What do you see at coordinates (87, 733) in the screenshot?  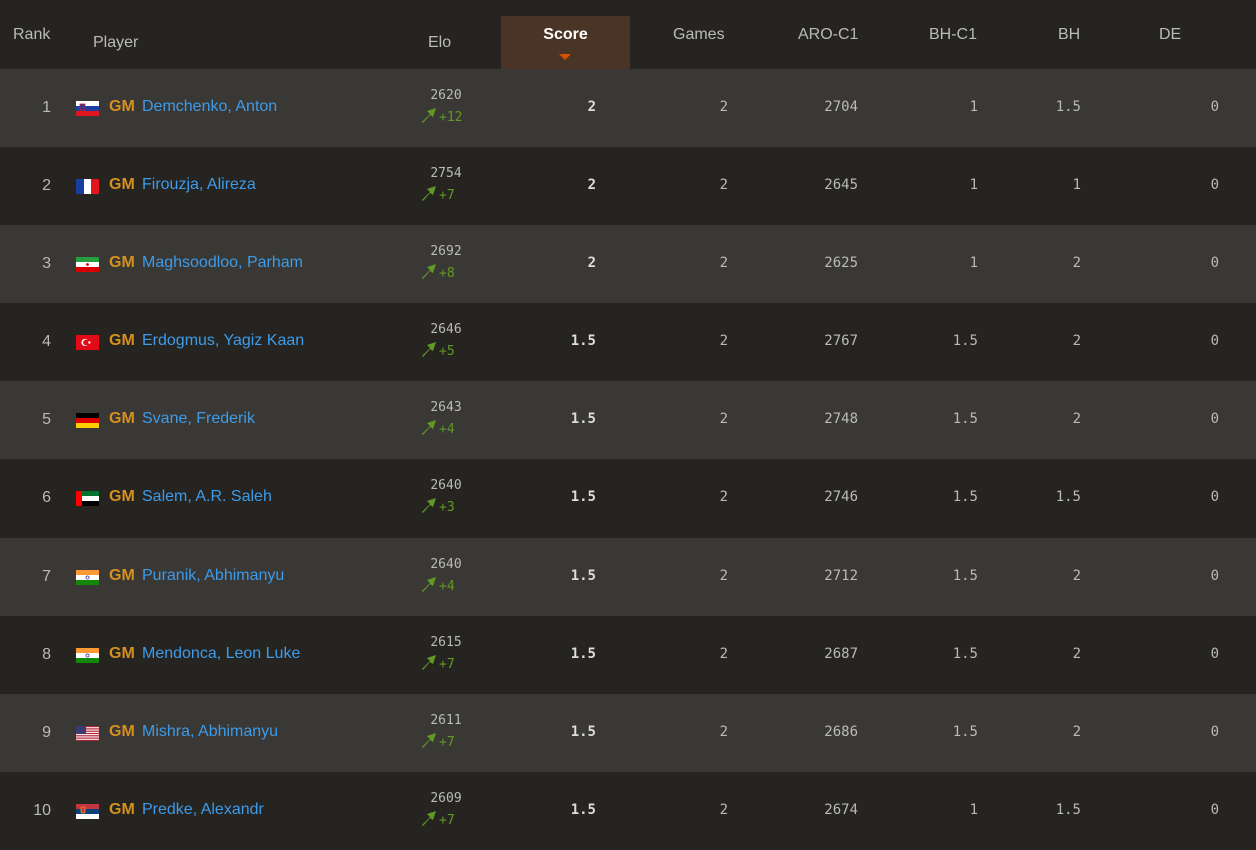 I see `usa-flag` at bounding box center [87, 733].